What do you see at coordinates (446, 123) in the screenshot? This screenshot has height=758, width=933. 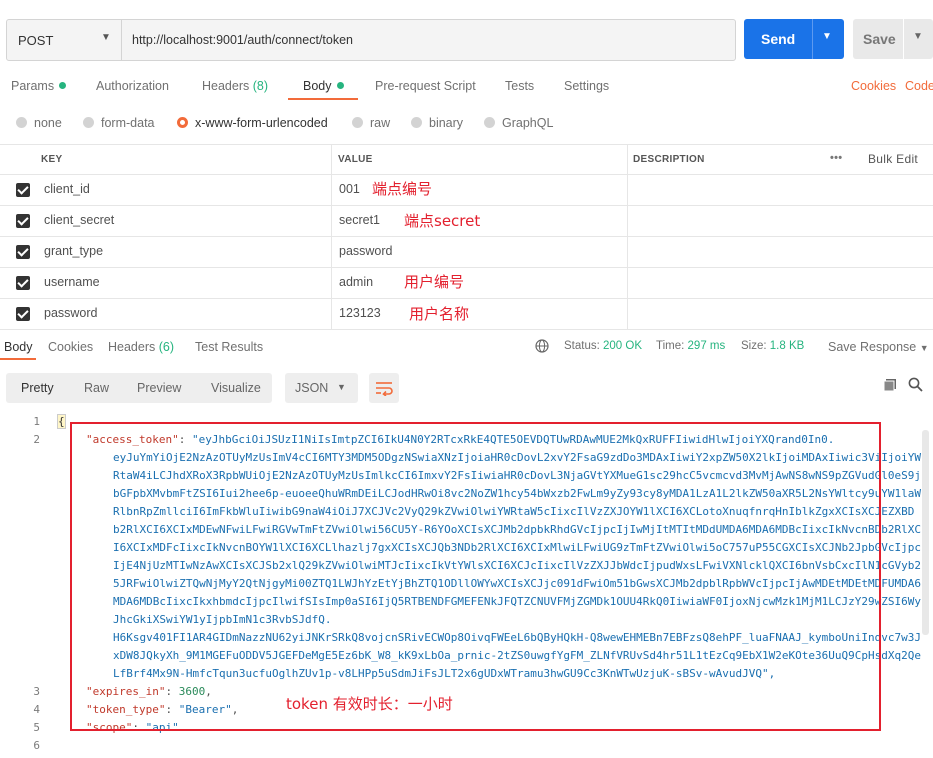 I see `radio-label: binary` at bounding box center [446, 123].